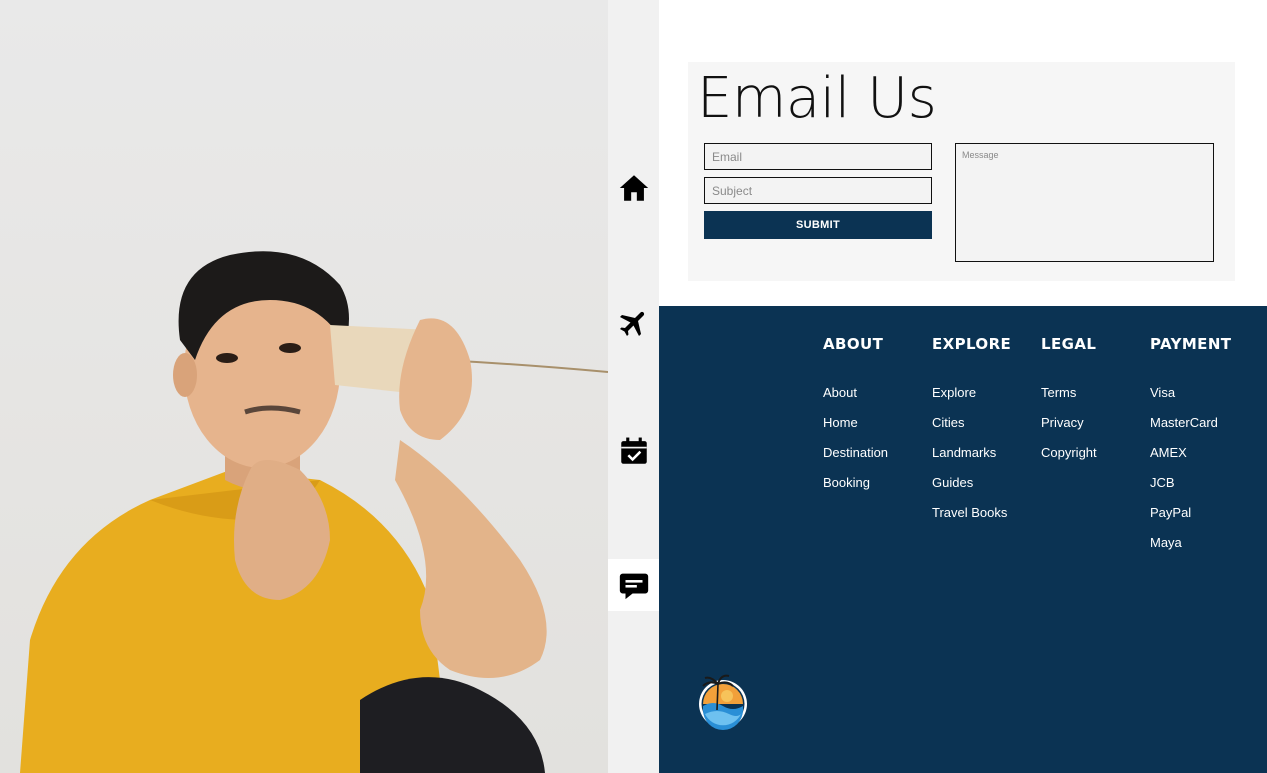 Image resolution: width=1267 pixels, height=773 pixels. I want to click on footer-link: Privacy, so click(1062, 422).